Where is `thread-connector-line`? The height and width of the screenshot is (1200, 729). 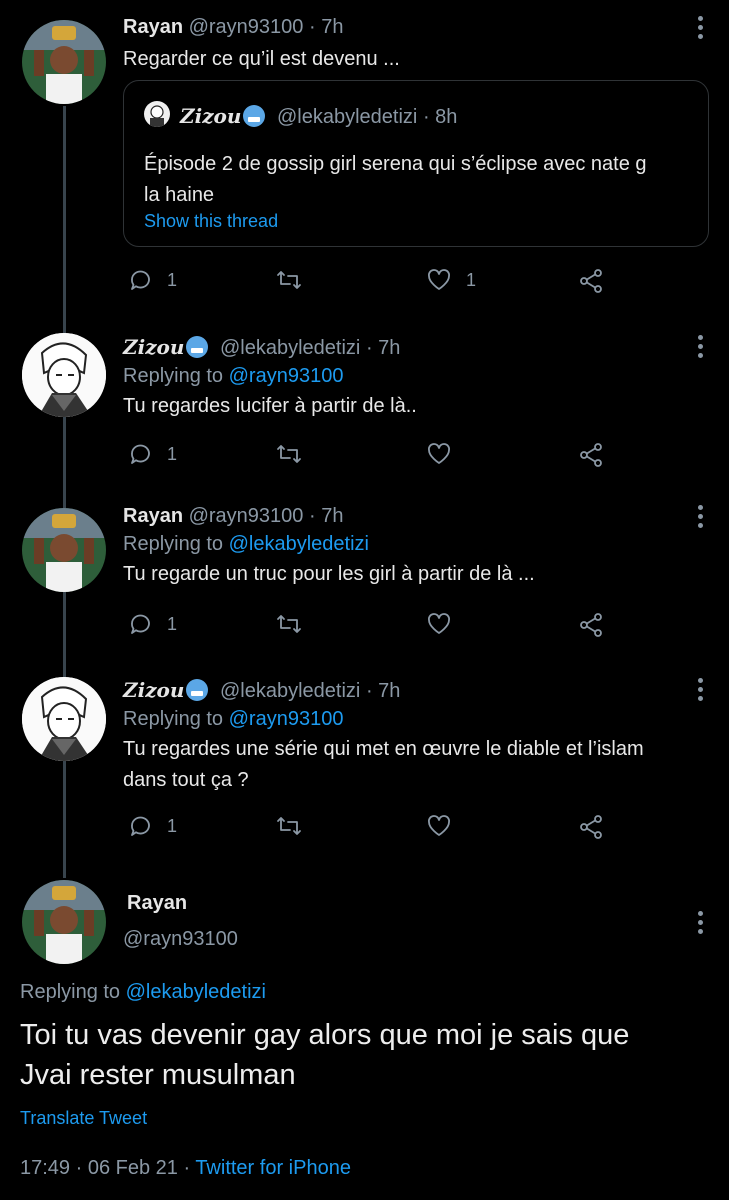 thread-connector-line is located at coordinates (64, 492).